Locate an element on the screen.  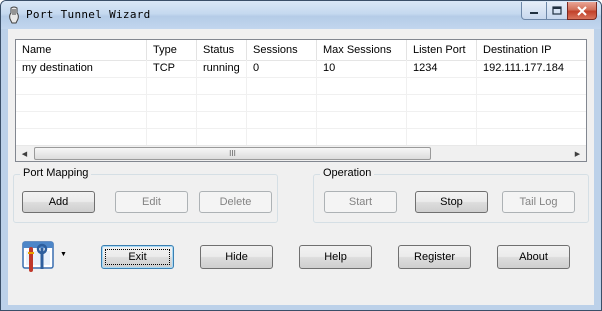
button-label: Register is located at coordinates (434, 257).